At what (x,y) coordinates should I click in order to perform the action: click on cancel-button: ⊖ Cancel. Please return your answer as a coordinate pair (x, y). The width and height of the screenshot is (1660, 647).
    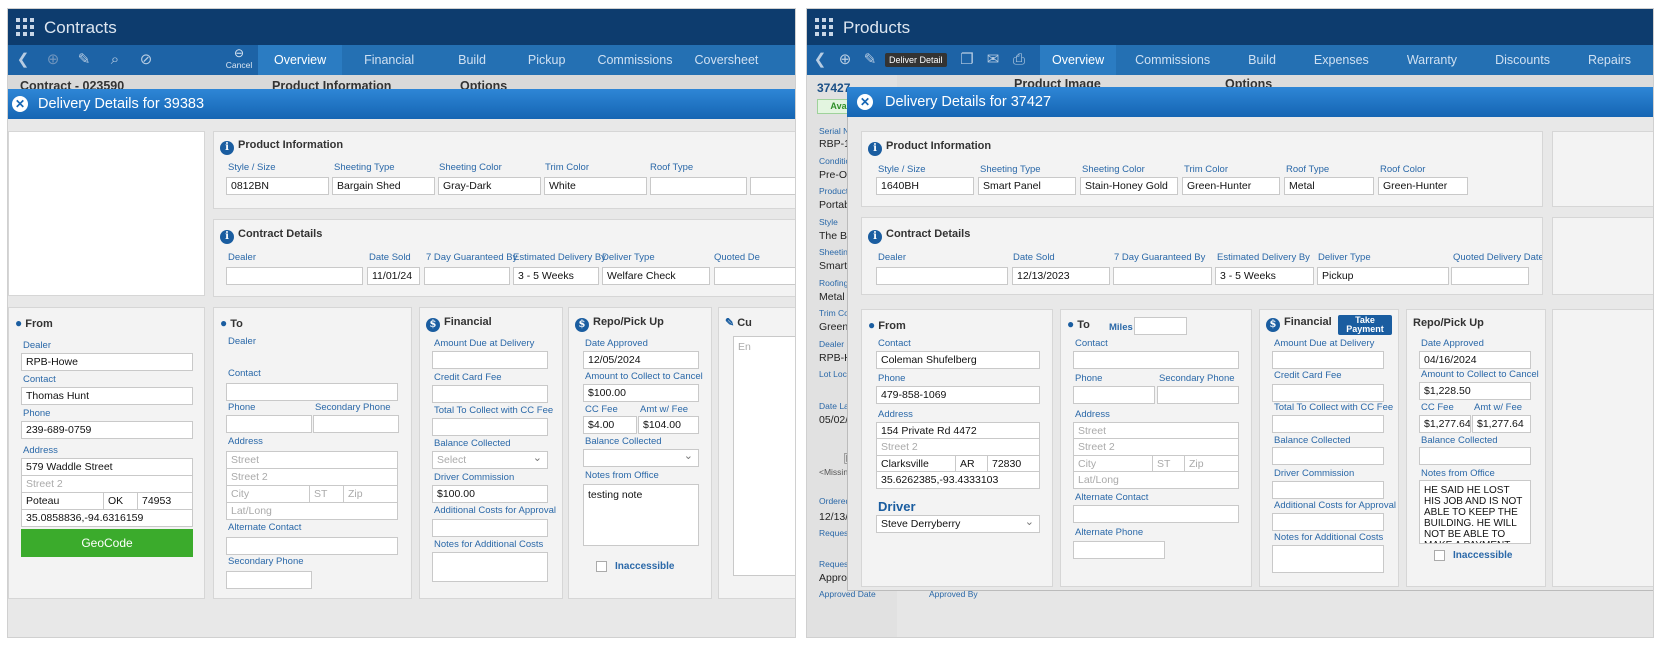
    Looking at the image, I should click on (239, 58).